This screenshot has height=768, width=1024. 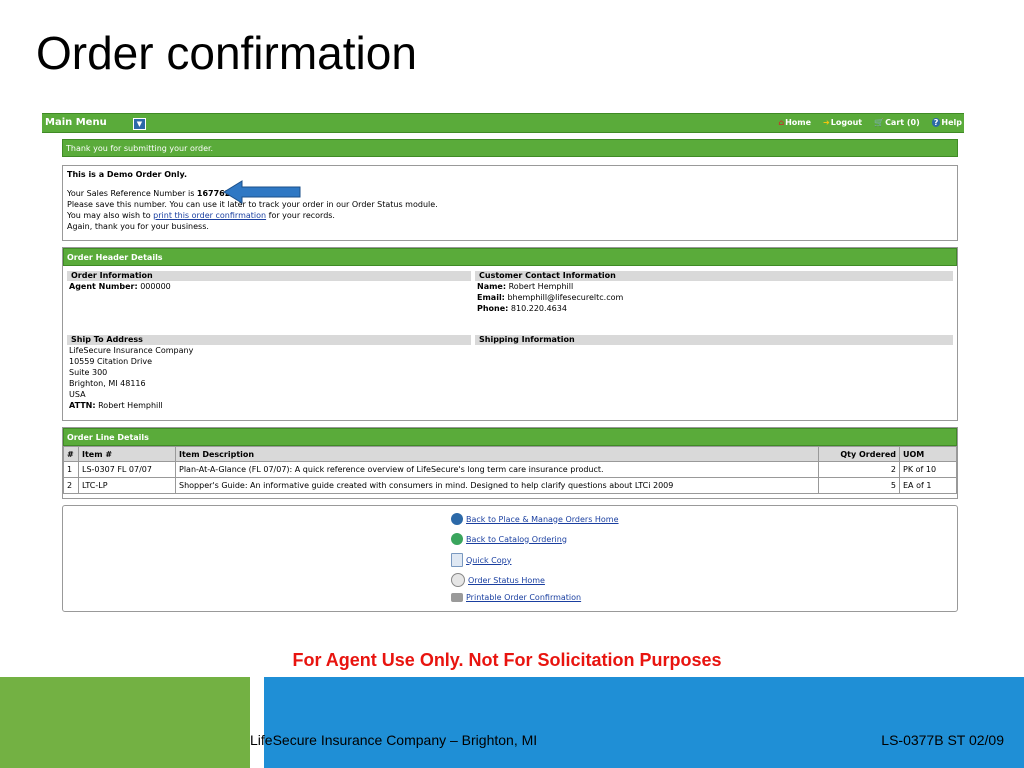 What do you see at coordinates (516, 539) in the screenshot?
I see `back-to-catalog-label: Back to Catalog Ordering` at bounding box center [516, 539].